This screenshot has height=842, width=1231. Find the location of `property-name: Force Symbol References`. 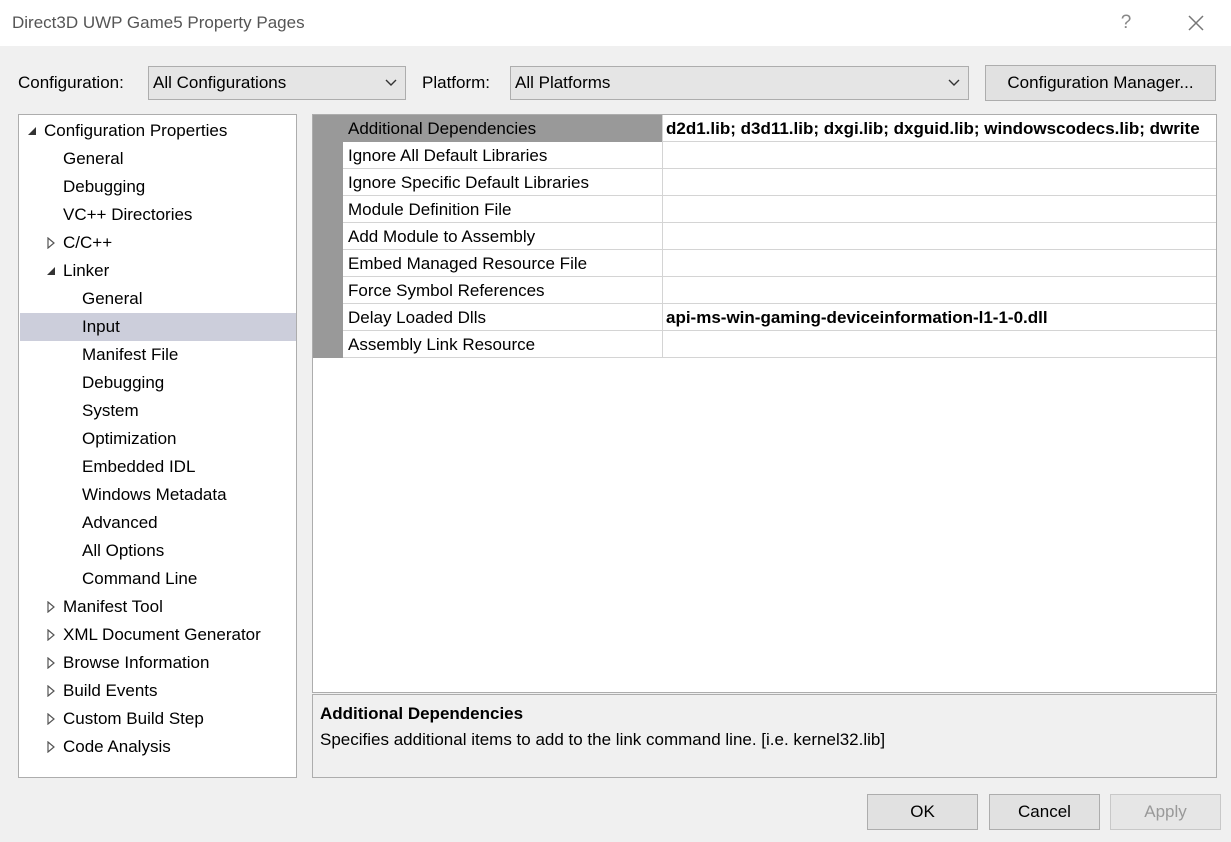

property-name: Force Symbol References is located at coordinates (503, 290).